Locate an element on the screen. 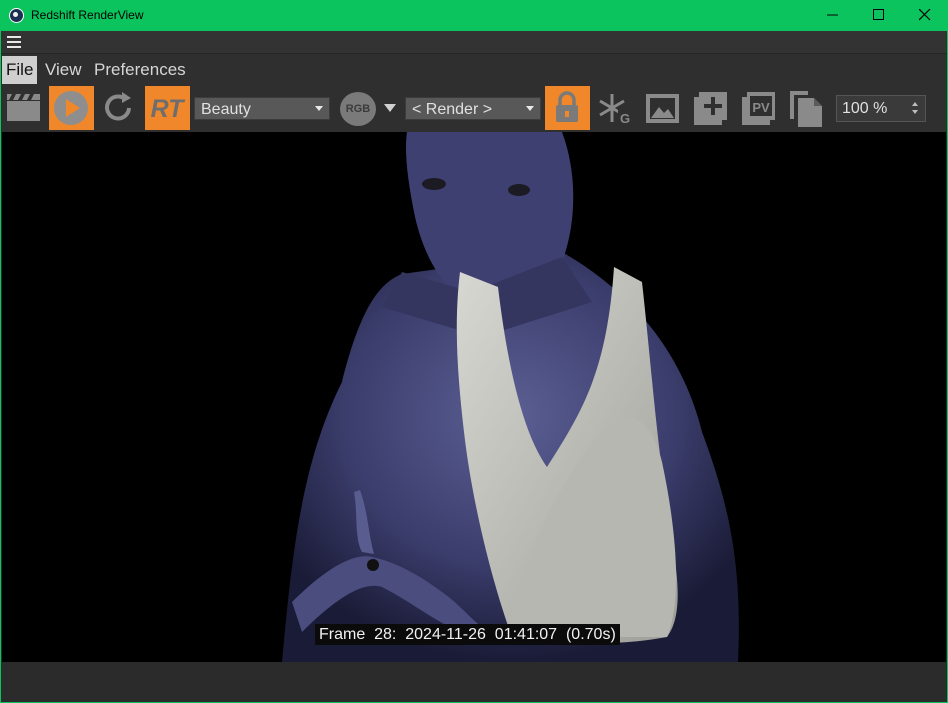 This screenshot has width=948, height=703. minimize-button is located at coordinates (833, 15).